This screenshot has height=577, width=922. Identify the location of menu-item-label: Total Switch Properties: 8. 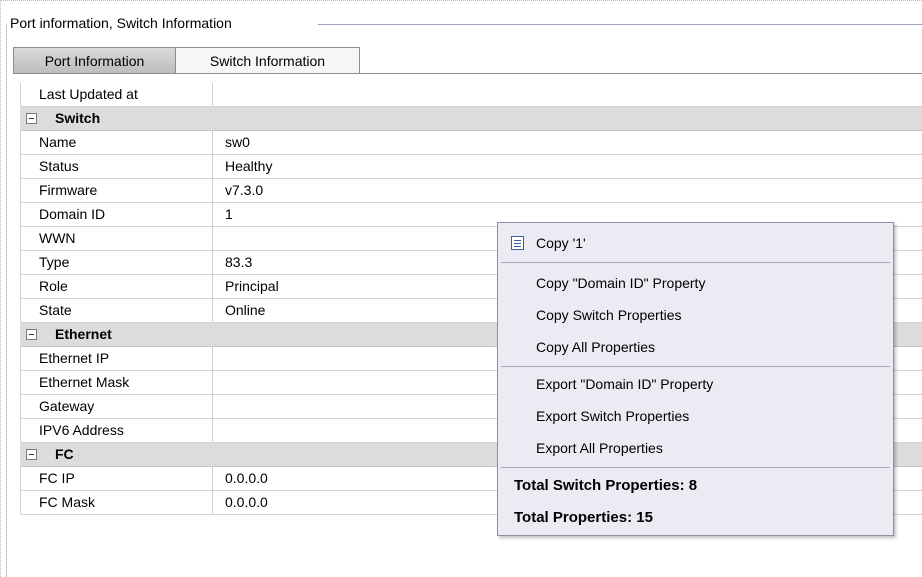
(606, 485).